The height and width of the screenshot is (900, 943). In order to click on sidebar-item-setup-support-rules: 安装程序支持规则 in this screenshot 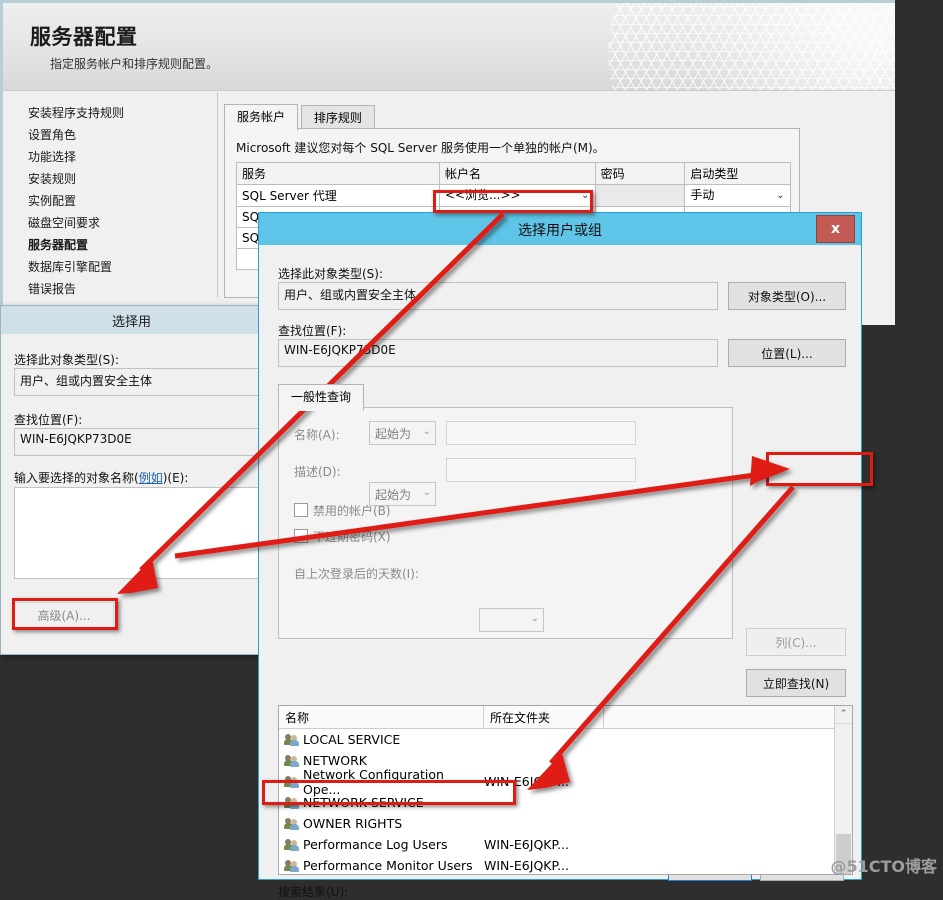, I will do `click(110, 113)`.